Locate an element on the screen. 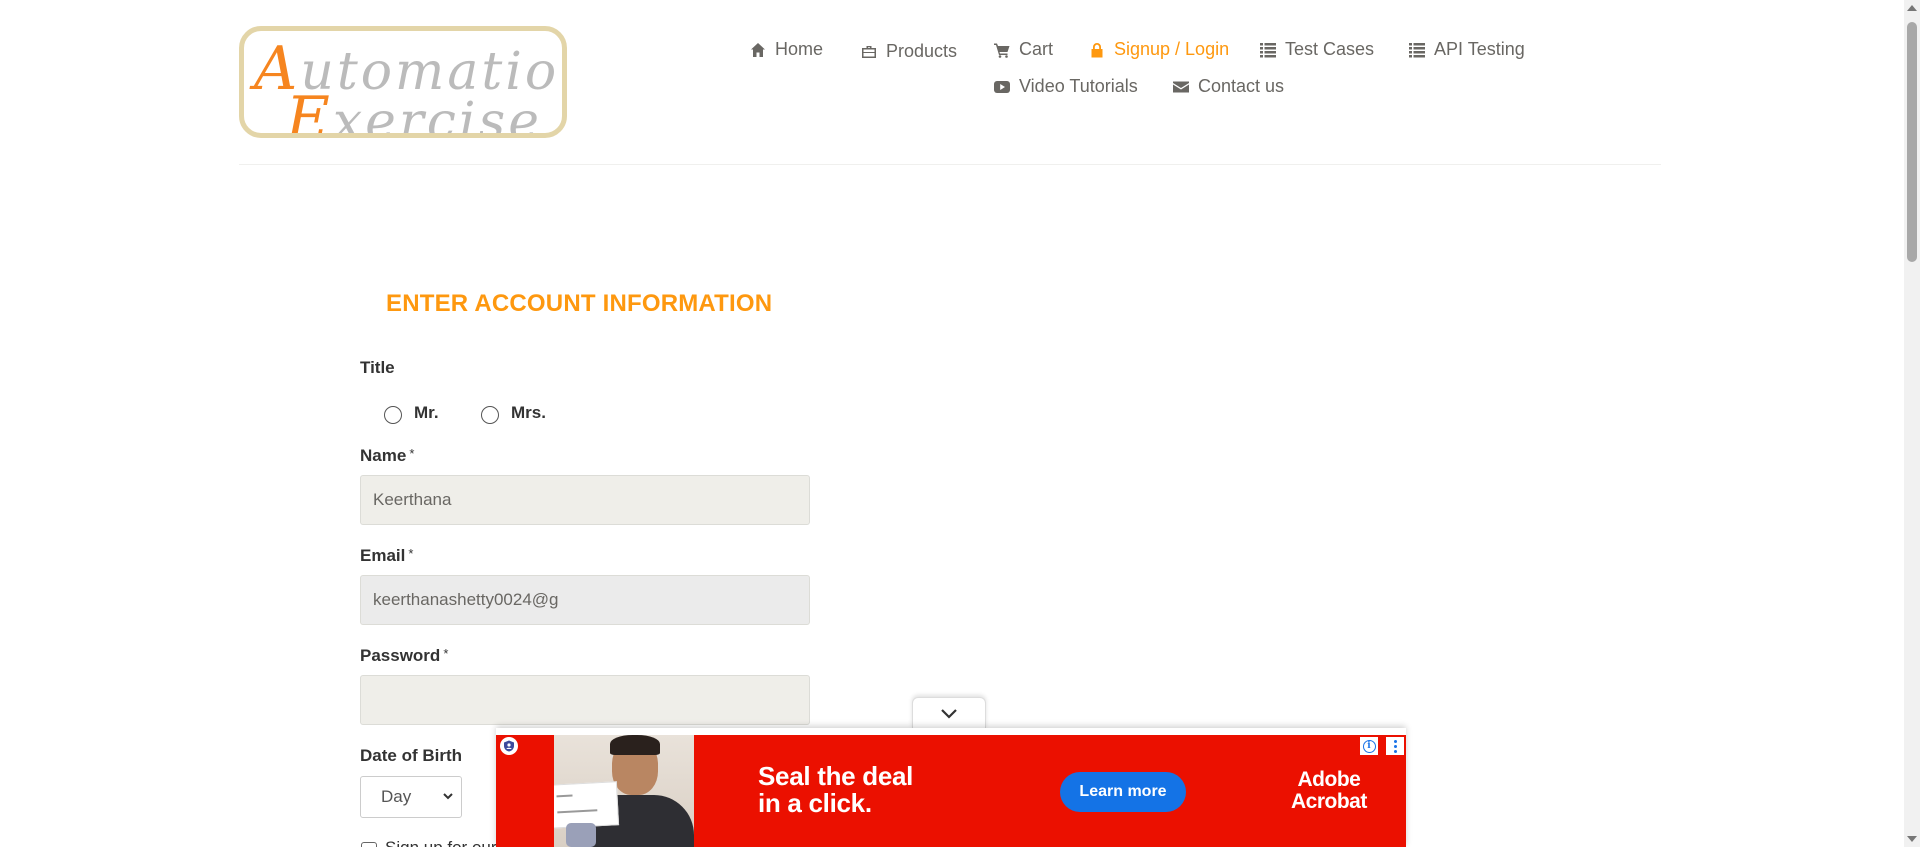 The image size is (1920, 847). ad-learn-more-button: Learn more is located at coordinates (1123, 792).